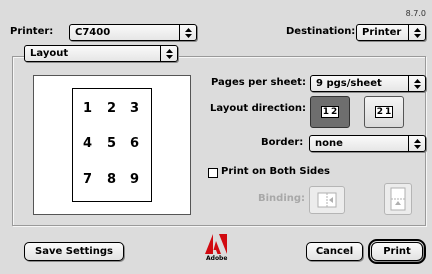 This screenshot has width=432, height=274. Describe the element at coordinates (334, 251) in the screenshot. I see `cancel-button: Cancel` at that location.